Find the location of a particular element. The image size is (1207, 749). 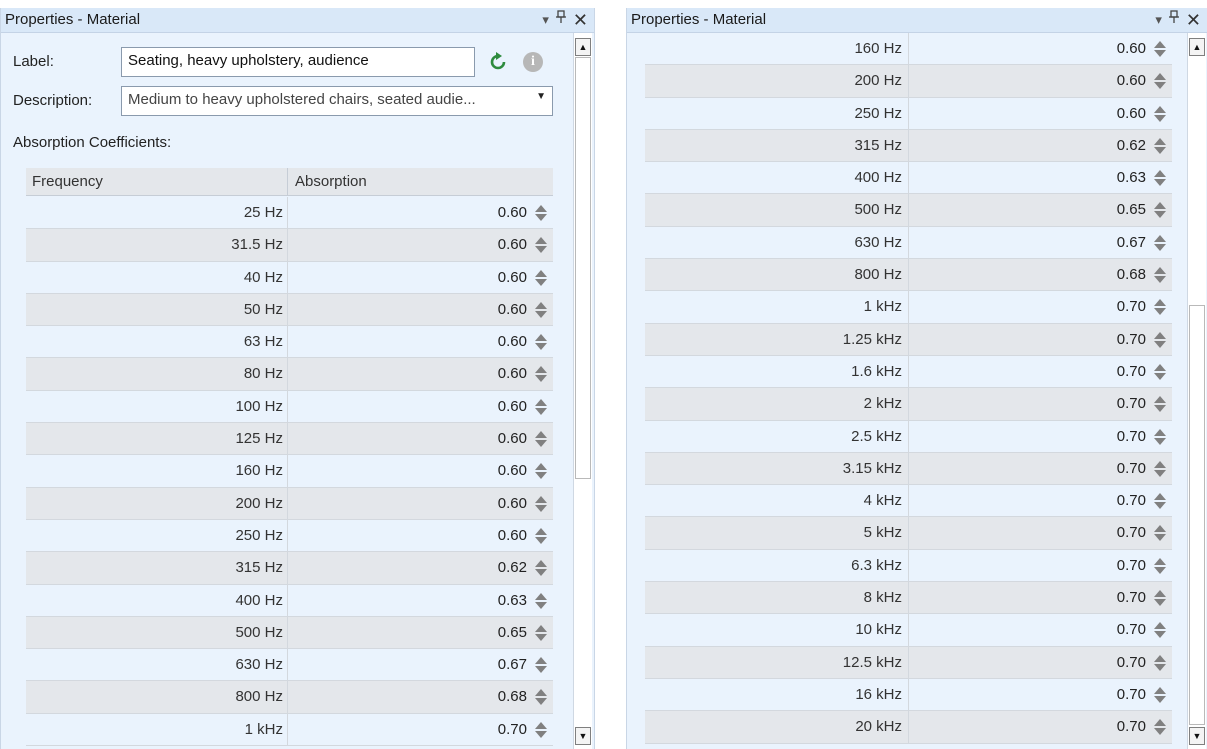

table-row: 5 kHz 0.70 is located at coordinates (908, 533).